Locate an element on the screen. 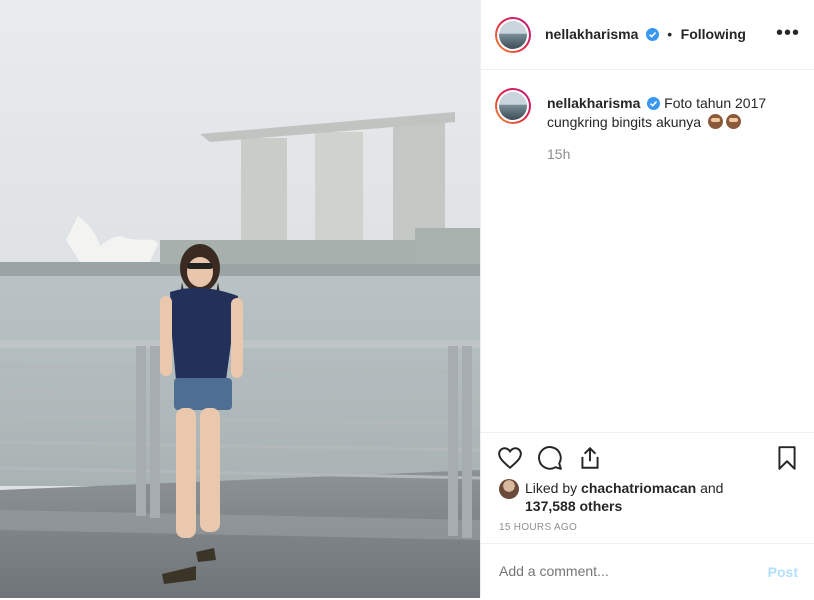 This screenshot has height=600, width=814. liked-by-and: and is located at coordinates (712, 488).